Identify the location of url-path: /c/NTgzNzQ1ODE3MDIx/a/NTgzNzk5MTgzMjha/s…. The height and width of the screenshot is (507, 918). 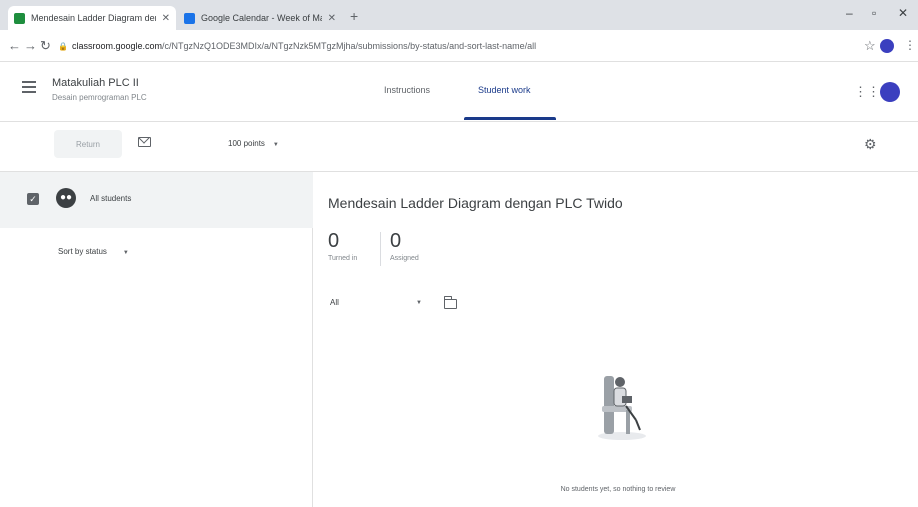
(349, 46).